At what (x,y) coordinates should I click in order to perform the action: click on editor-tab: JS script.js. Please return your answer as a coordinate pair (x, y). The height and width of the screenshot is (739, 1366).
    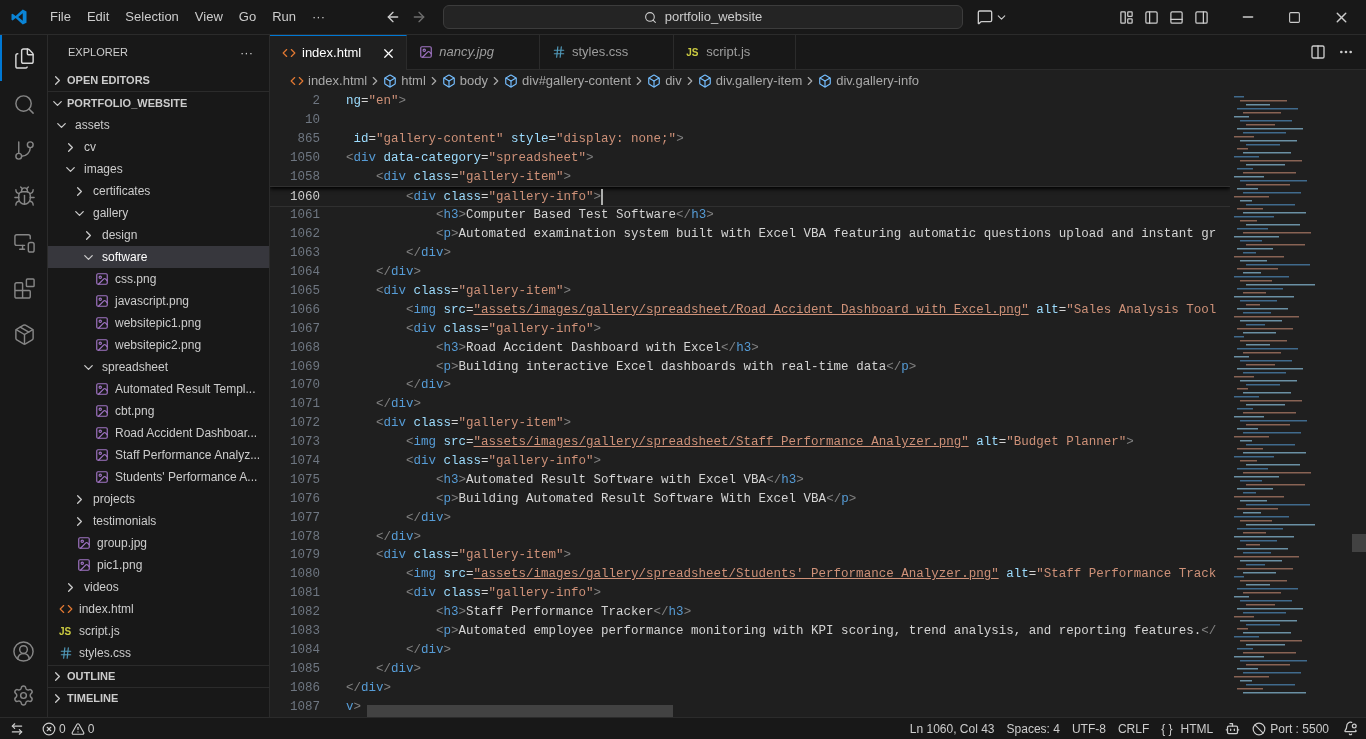
    Looking at the image, I should click on (735, 52).